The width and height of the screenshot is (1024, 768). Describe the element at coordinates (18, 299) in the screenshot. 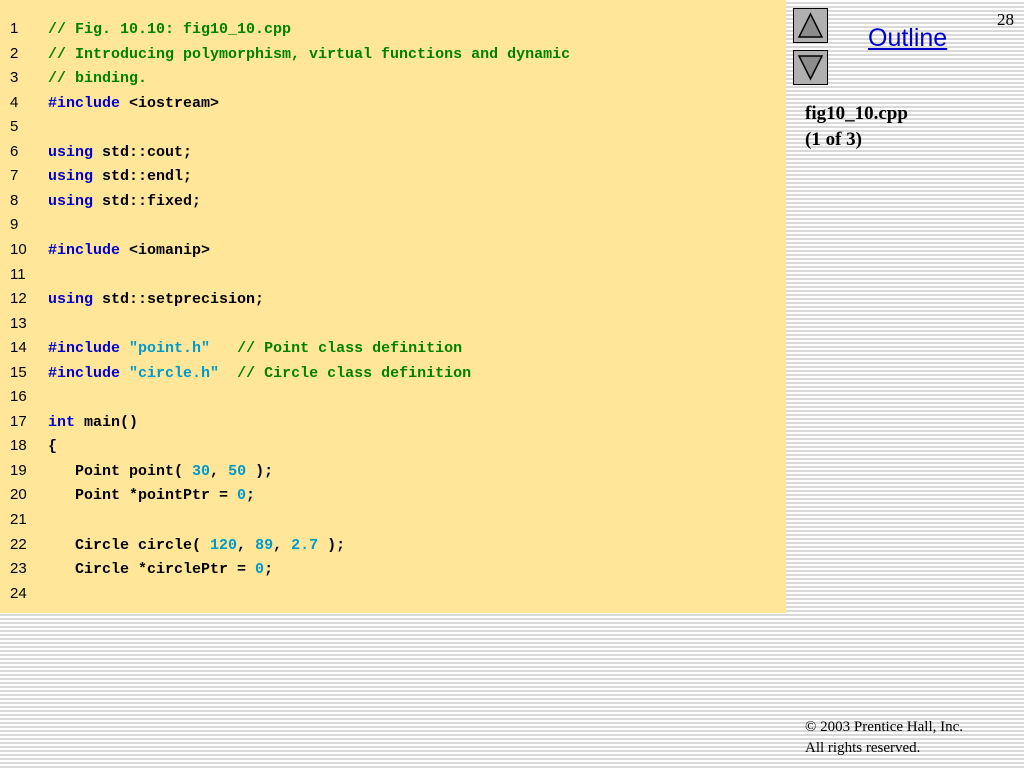

I see `line-number: 12` at that location.